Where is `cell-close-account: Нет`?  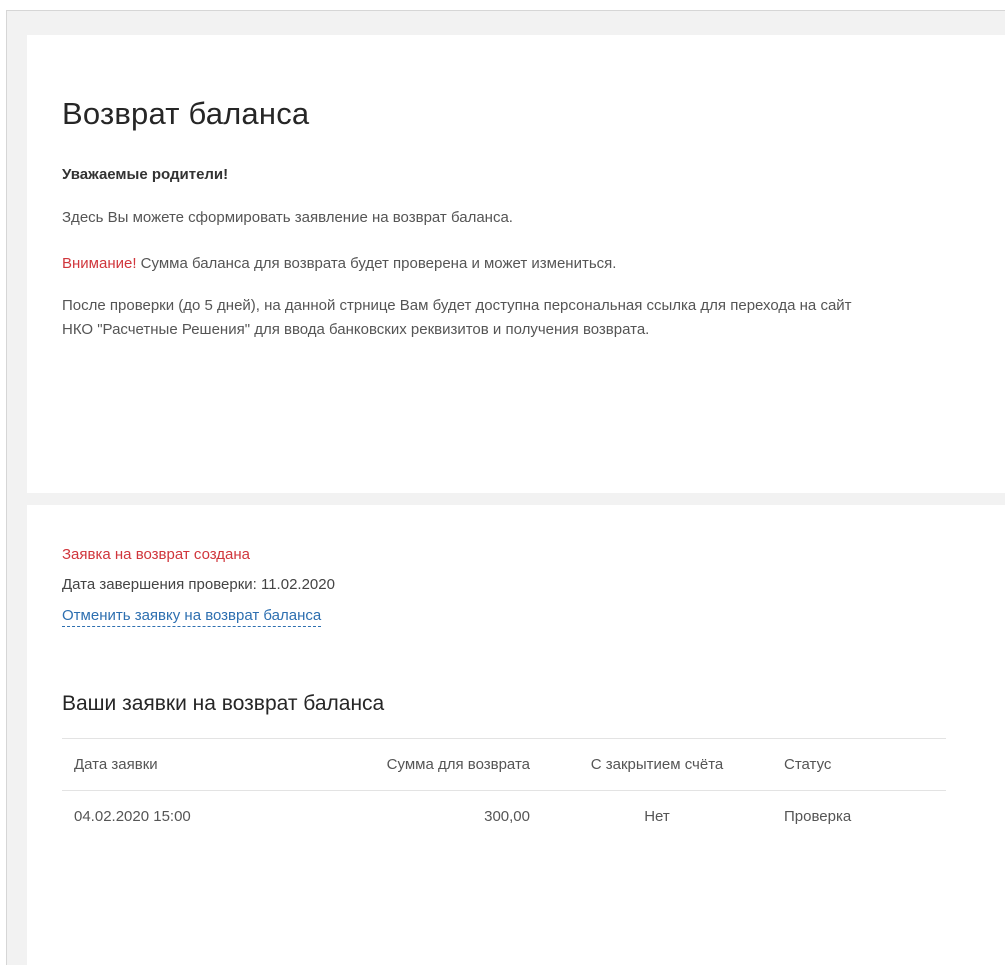
cell-close-account: Нет is located at coordinates (657, 816).